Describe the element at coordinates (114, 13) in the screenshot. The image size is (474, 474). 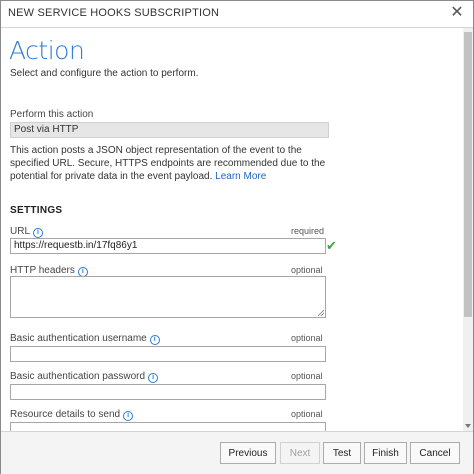
I see `dialog-title: NEW SERVICE HOOKS SUBSCRIPTION` at that location.